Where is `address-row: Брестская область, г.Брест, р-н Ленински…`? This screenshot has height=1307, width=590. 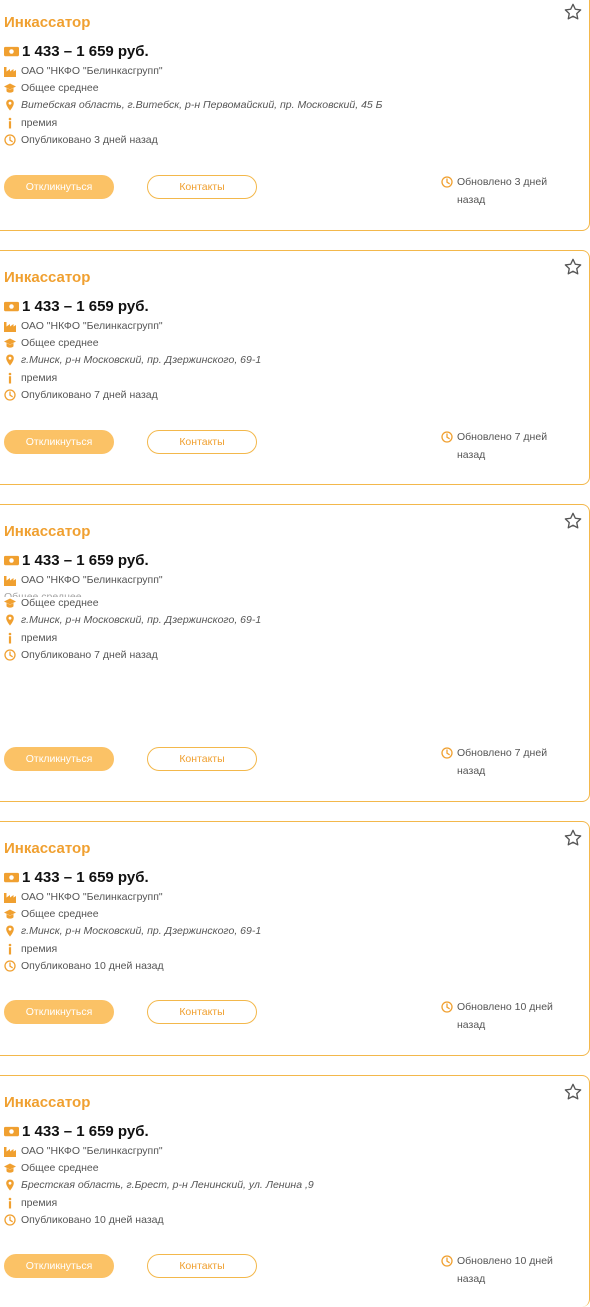 address-row: Брестская область, г.Брест, р-н Ленински… is located at coordinates (159, 1185).